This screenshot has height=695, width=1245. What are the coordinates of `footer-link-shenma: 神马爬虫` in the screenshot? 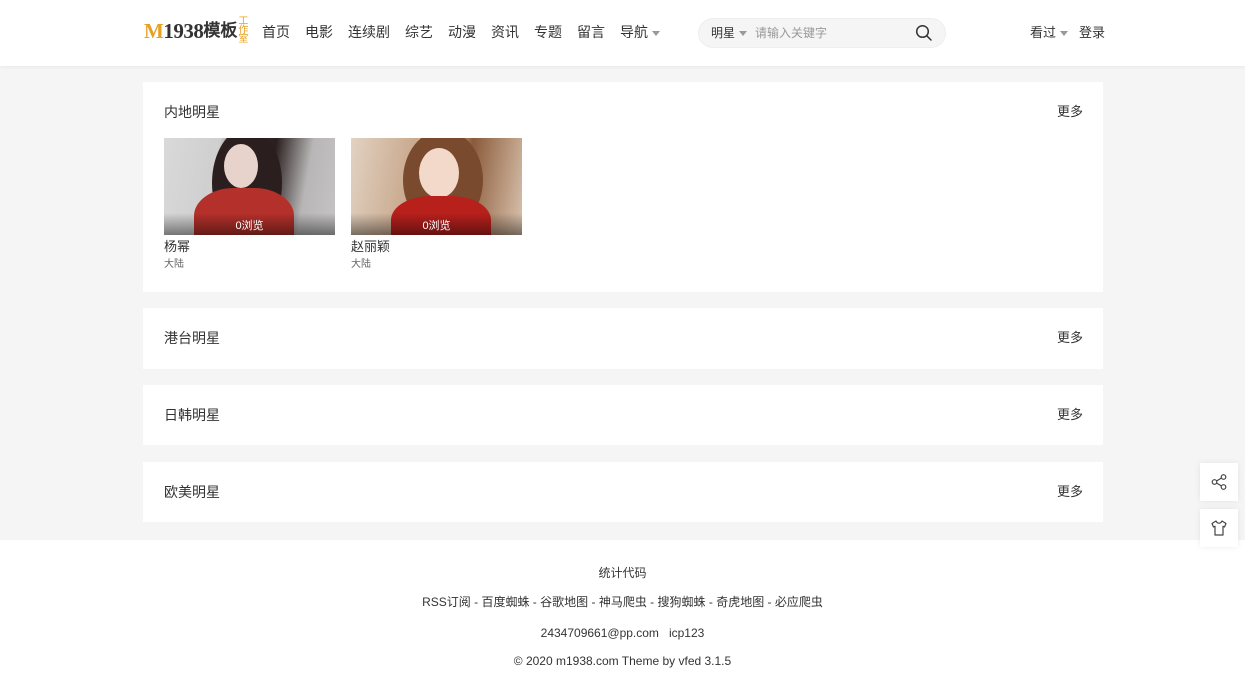 It's located at (623, 602).